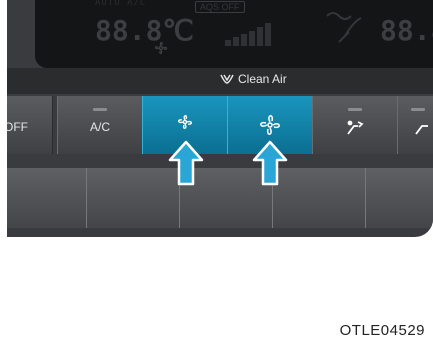 The height and width of the screenshot is (343, 433). I want to click on figure-code: OTLE04529, so click(382, 330).